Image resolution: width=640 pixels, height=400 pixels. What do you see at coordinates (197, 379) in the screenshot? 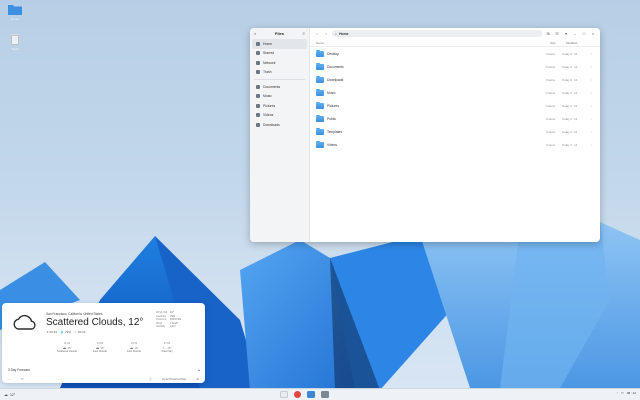
I see `settings-icon: ⚙` at bounding box center [197, 379].